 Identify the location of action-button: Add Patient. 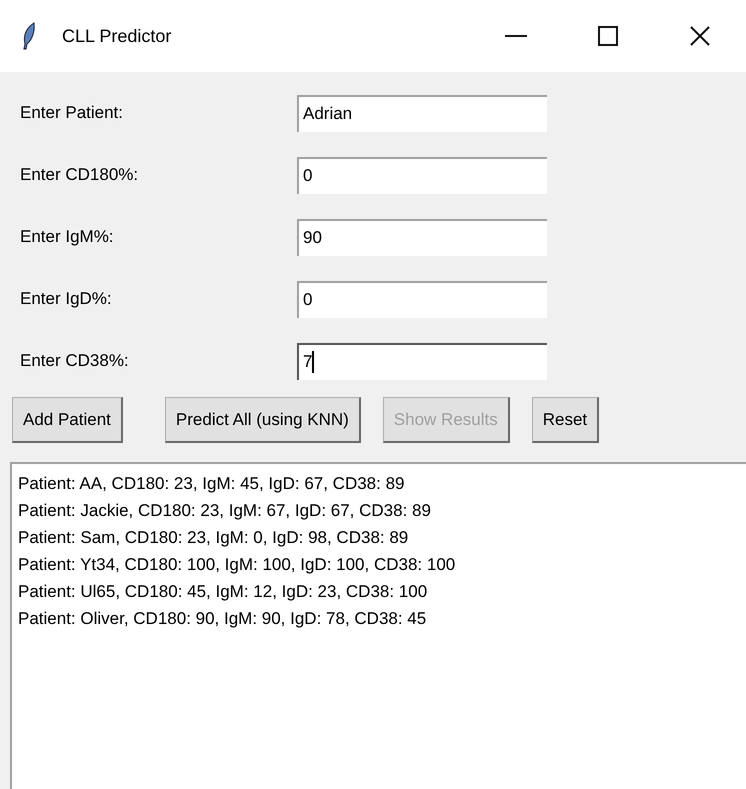
(67, 420).